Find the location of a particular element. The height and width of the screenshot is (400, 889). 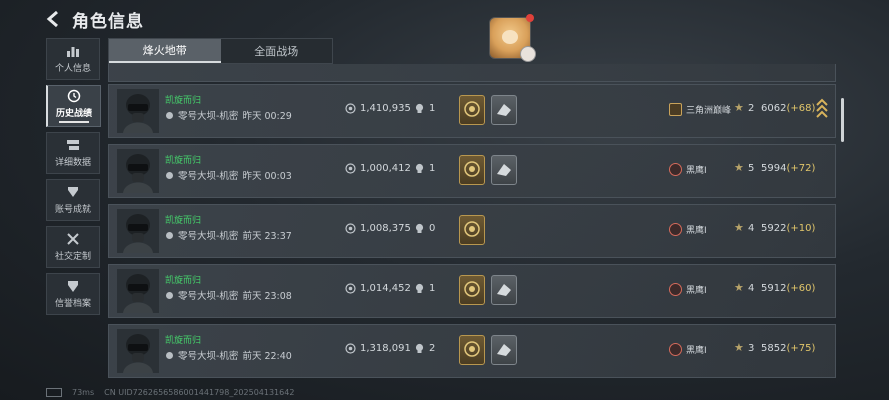

score-value: 6062 is located at coordinates (774, 108).